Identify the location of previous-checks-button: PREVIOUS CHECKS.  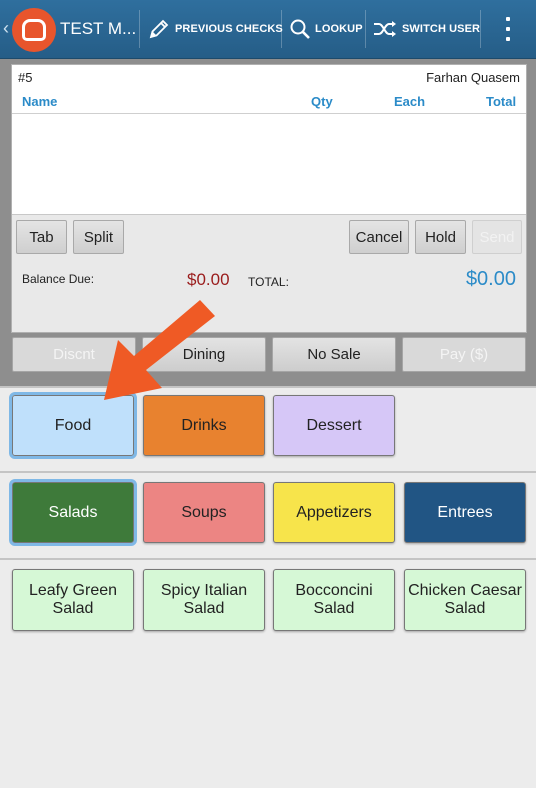
(215, 29).